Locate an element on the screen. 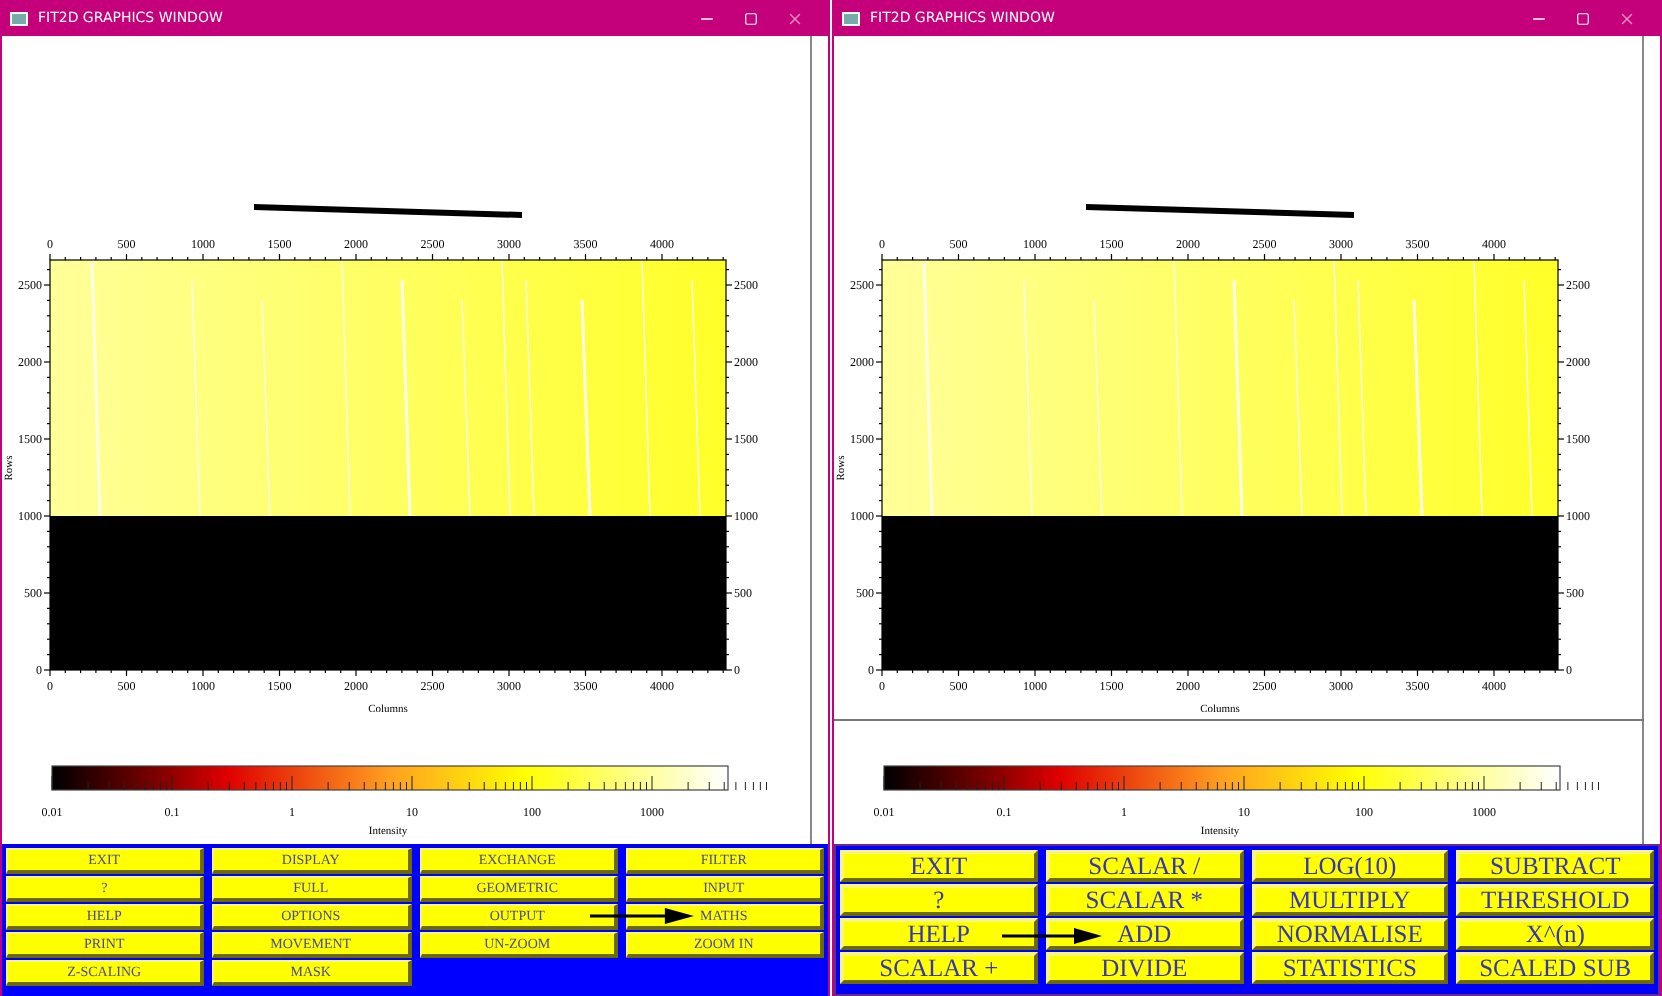 This screenshot has width=1662, height=996. menu-button: SUBTRACT is located at coordinates (1555, 866).